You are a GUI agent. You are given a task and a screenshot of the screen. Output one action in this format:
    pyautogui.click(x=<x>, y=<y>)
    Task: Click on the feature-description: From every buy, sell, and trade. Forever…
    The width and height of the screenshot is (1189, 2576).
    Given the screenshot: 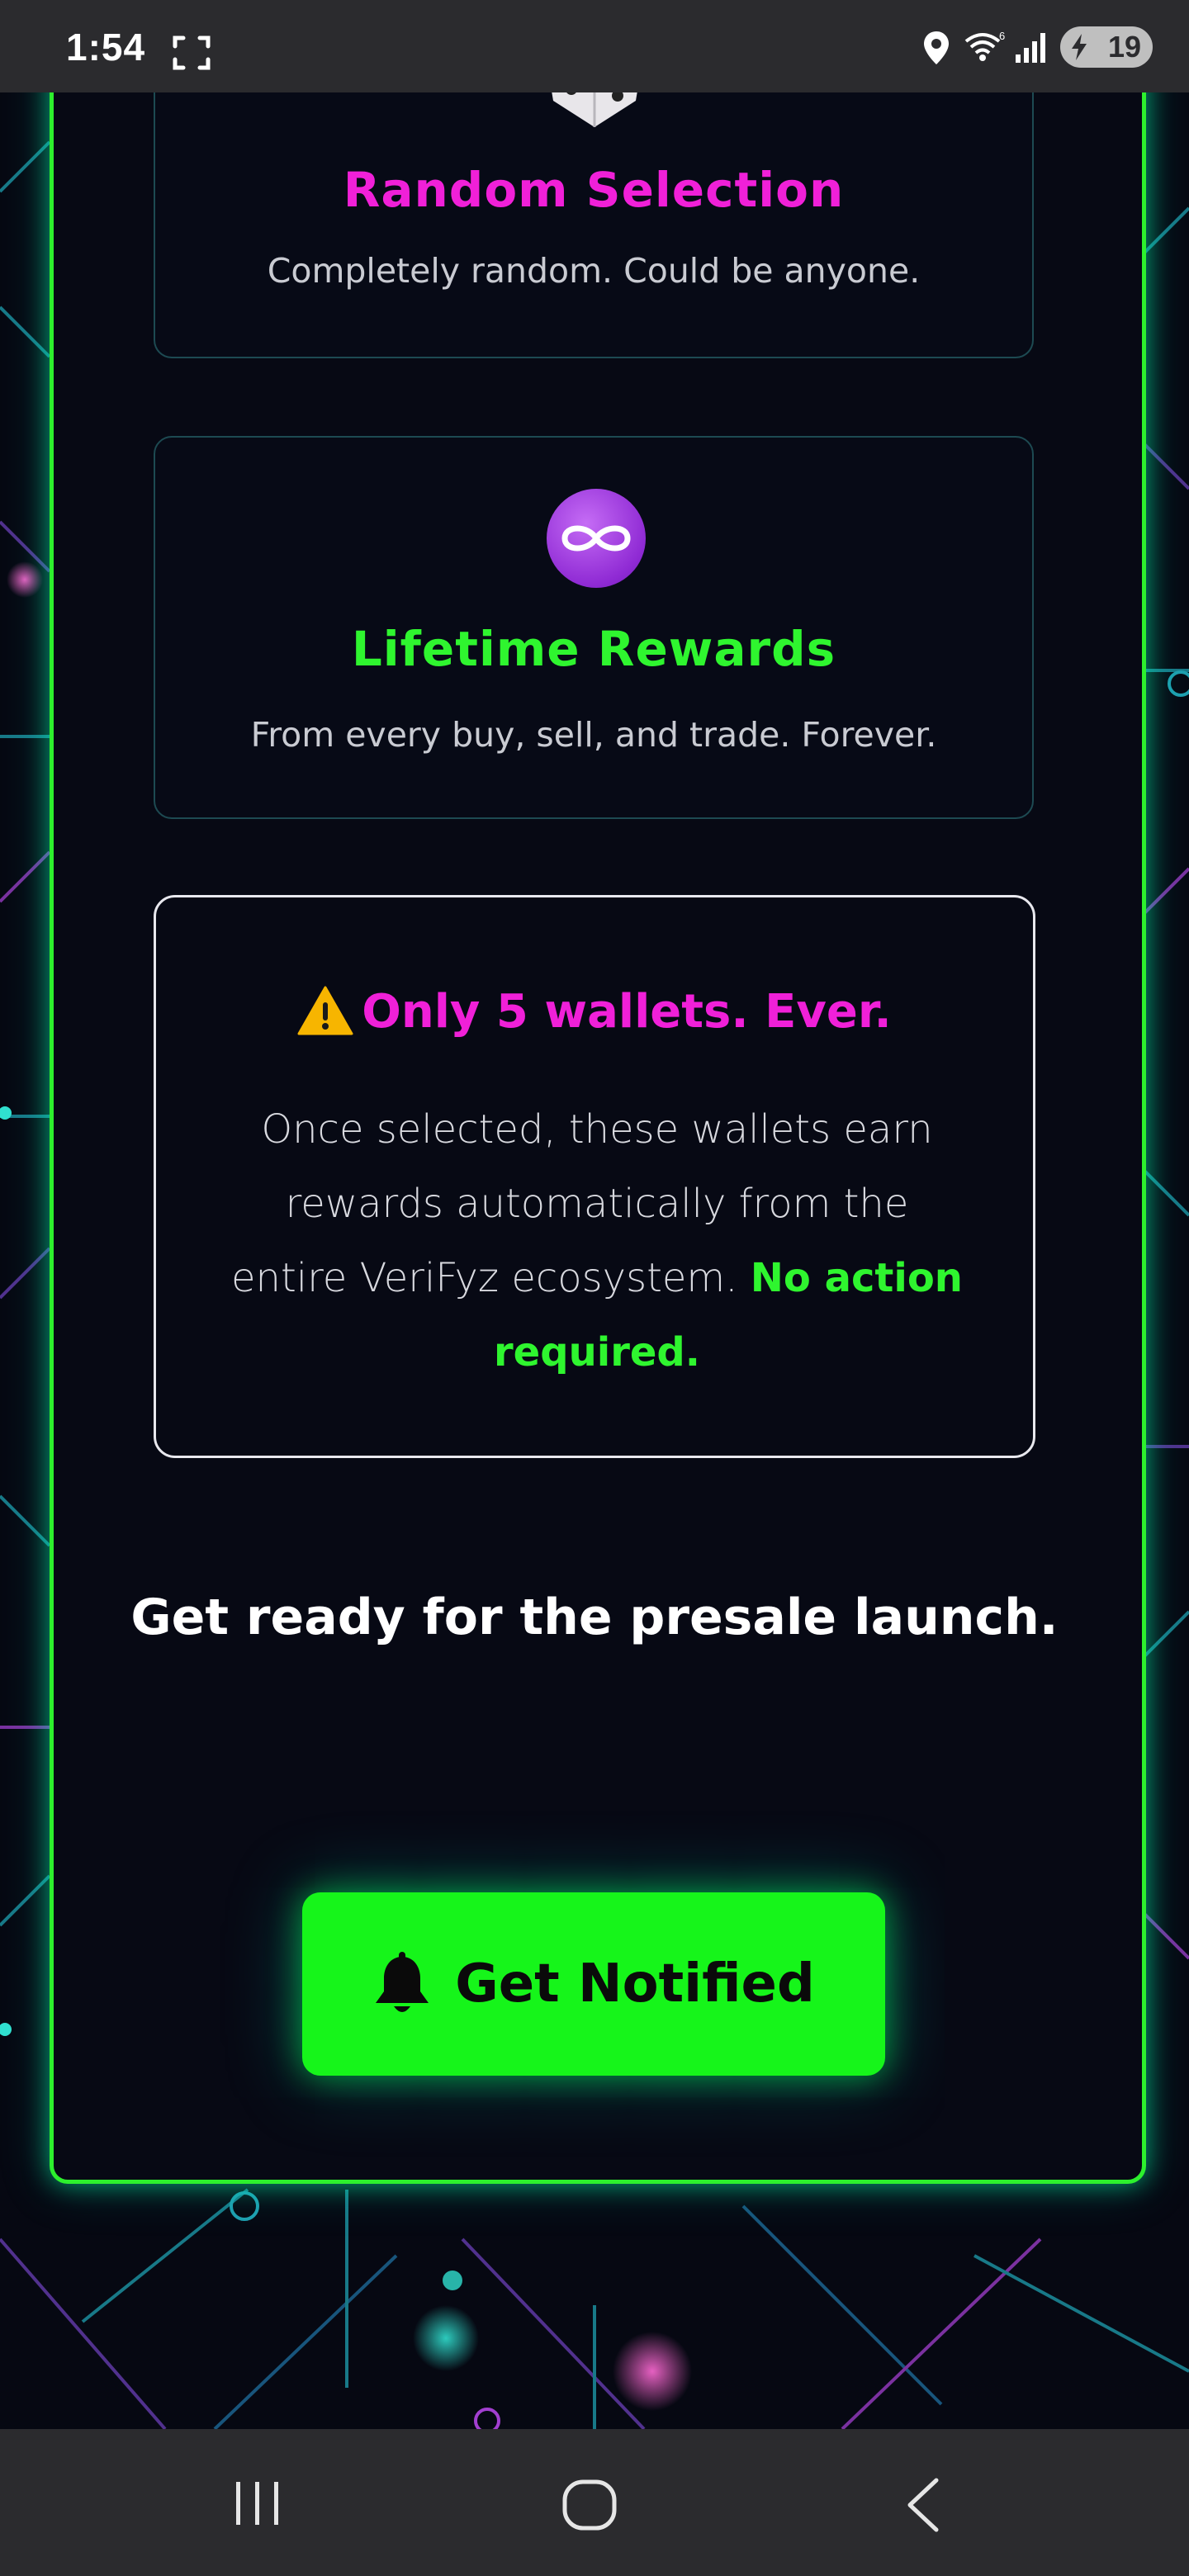 What is the action you would take?
    pyautogui.click(x=593, y=735)
    